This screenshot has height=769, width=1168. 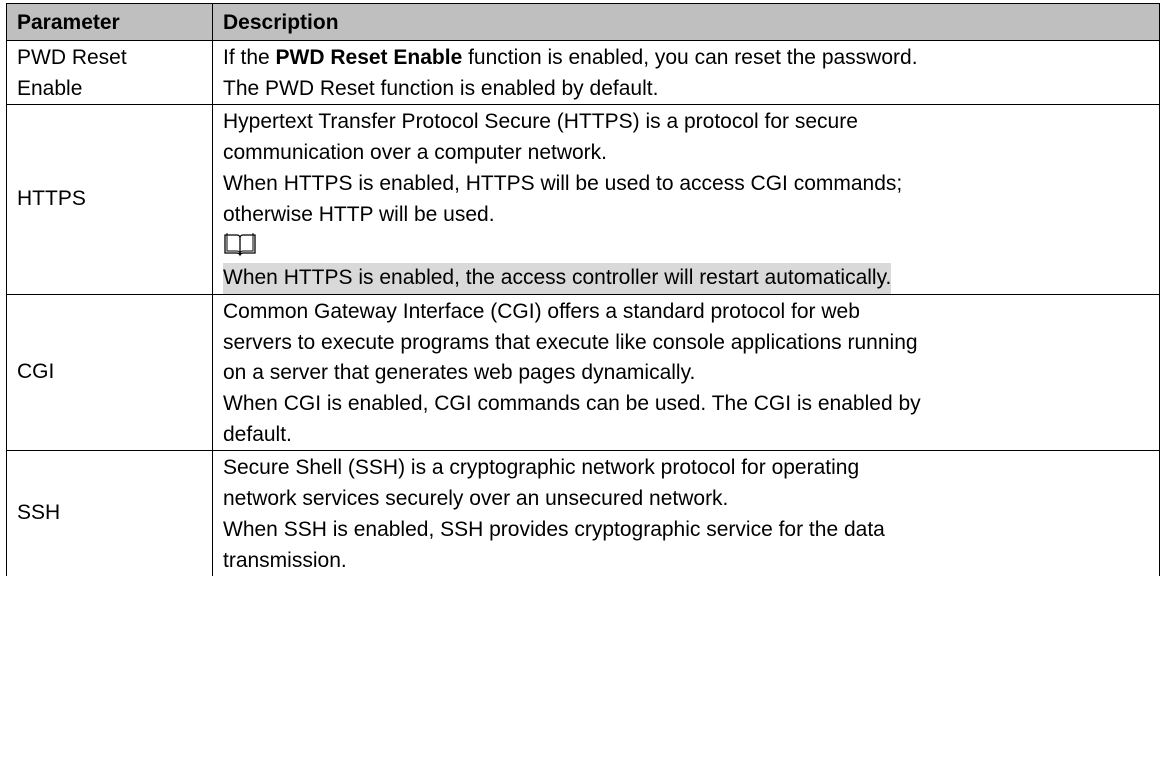 I want to click on desc-text: If the, so click(x=249, y=57).